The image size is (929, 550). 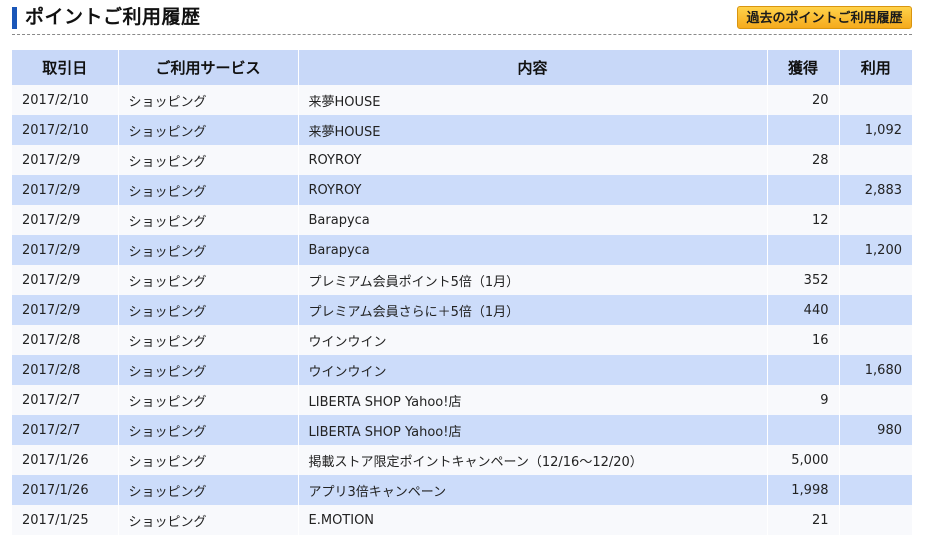 I want to click on store-link: ROYROY, so click(x=335, y=160).